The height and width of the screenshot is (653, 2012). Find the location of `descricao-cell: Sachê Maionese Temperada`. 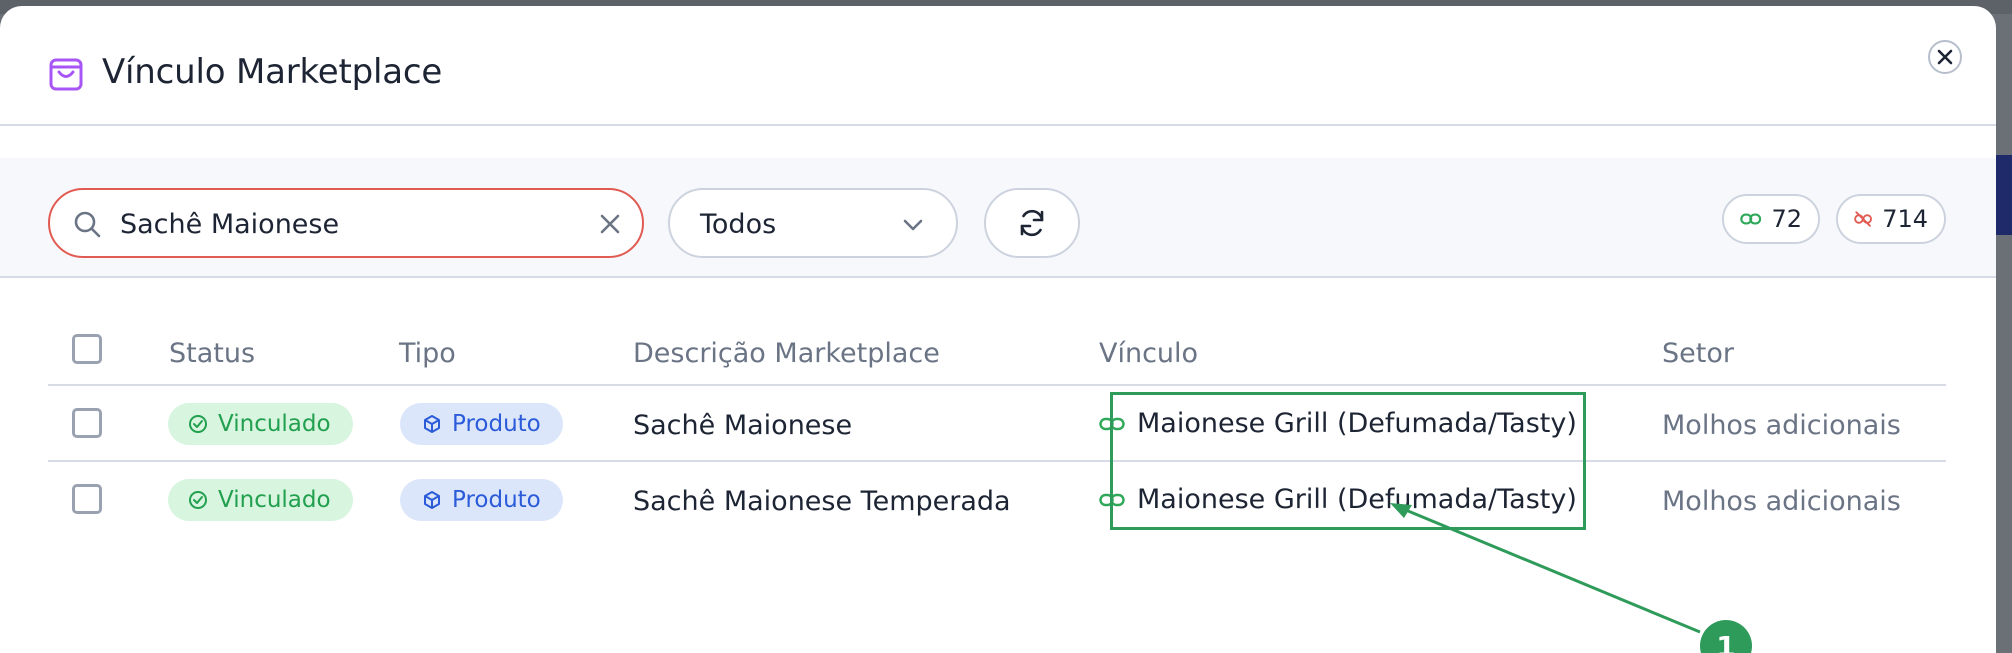

descricao-cell: Sachê Maionese Temperada is located at coordinates (822, 501).